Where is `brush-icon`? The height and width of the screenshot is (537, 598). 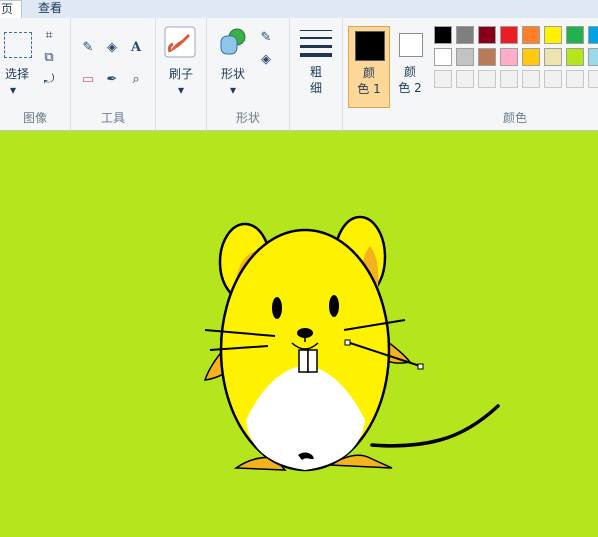
brush-icon is located at coordinates (180, 42).